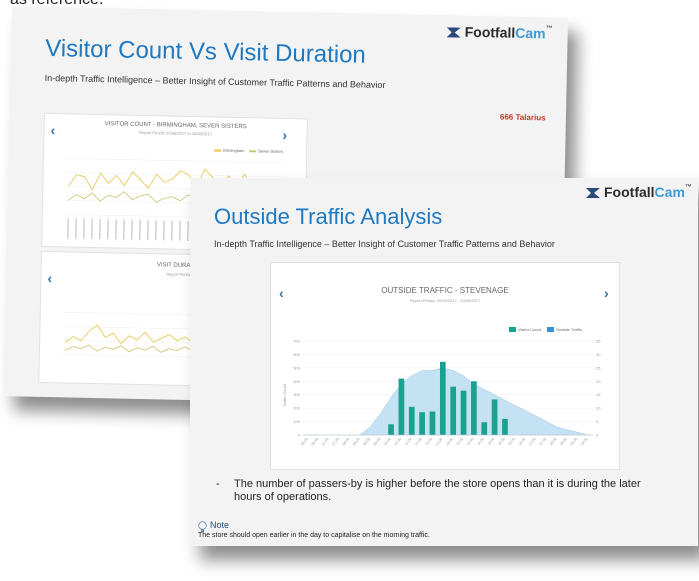 This screenshot has height=581, width=699. Describe the element at coordinates (448, 401) in the screenshot. I see `outside-traffic-area` at that location.